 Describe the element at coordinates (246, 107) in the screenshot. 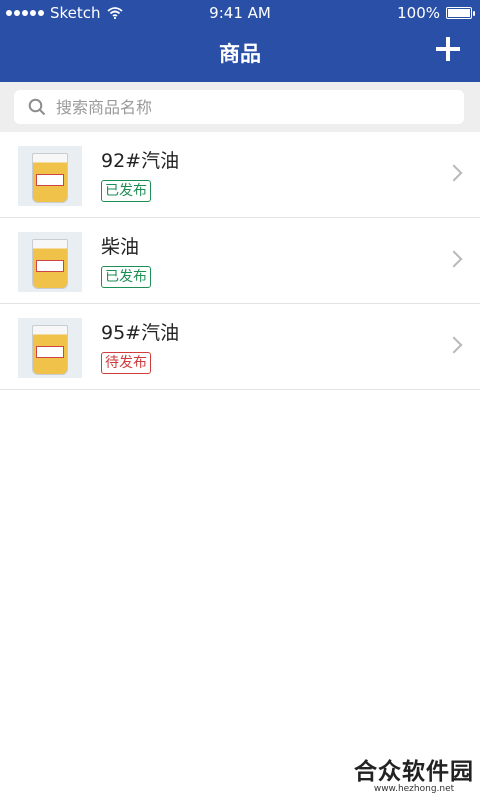

I see `search-input` at that location.